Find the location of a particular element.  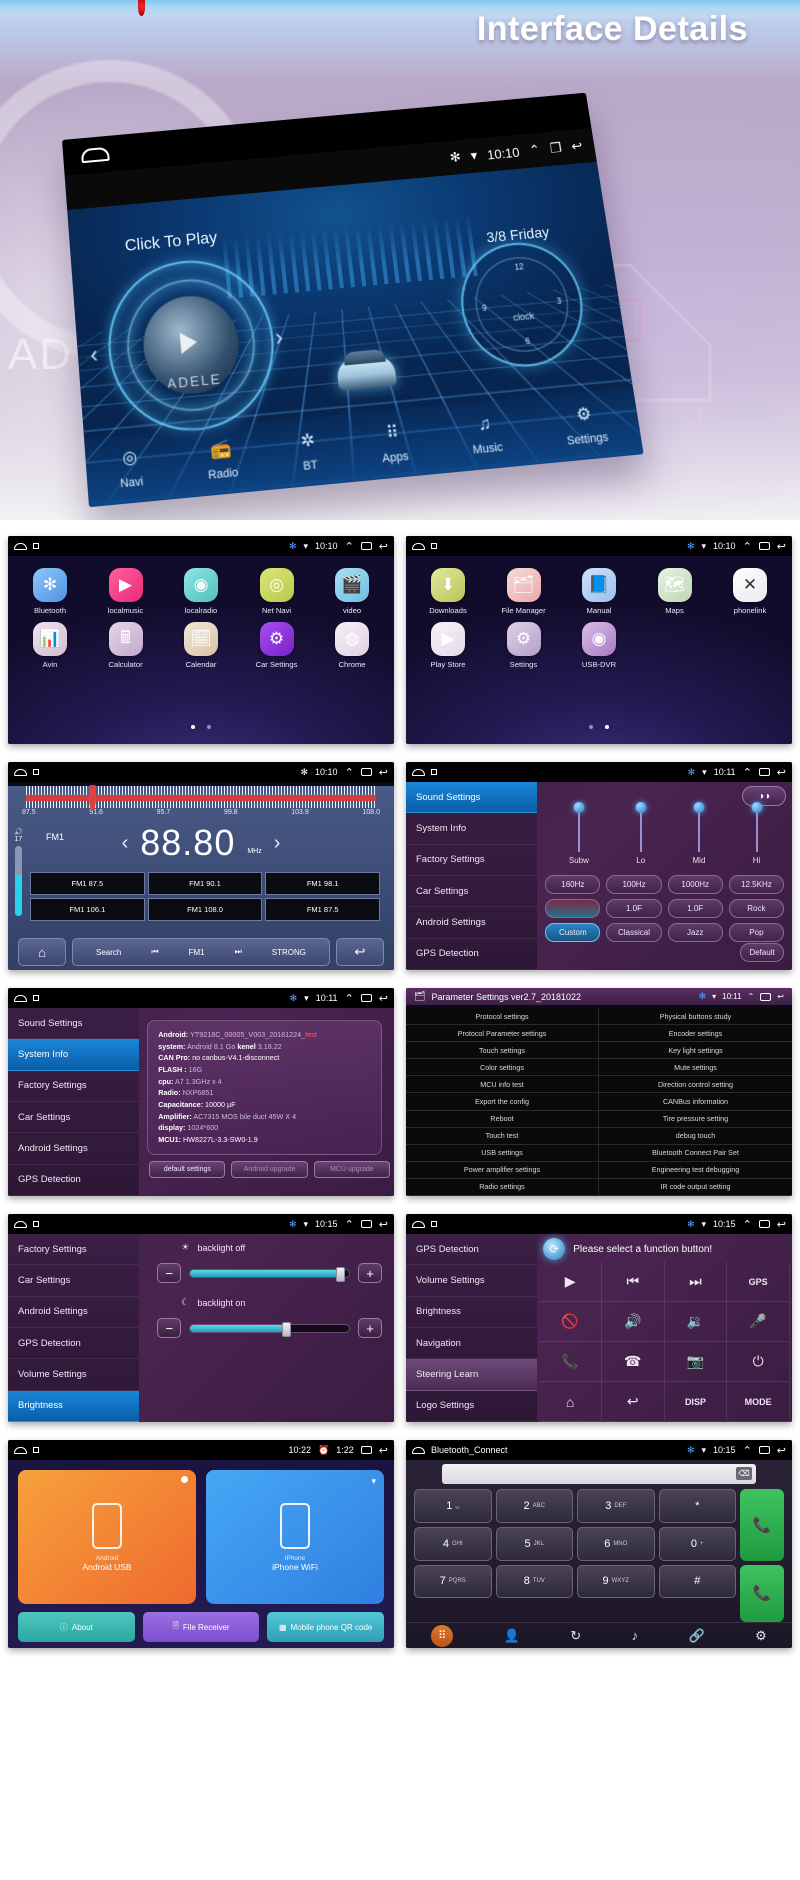

cell-right: Mute settings is located at coordinates (695, 1067).